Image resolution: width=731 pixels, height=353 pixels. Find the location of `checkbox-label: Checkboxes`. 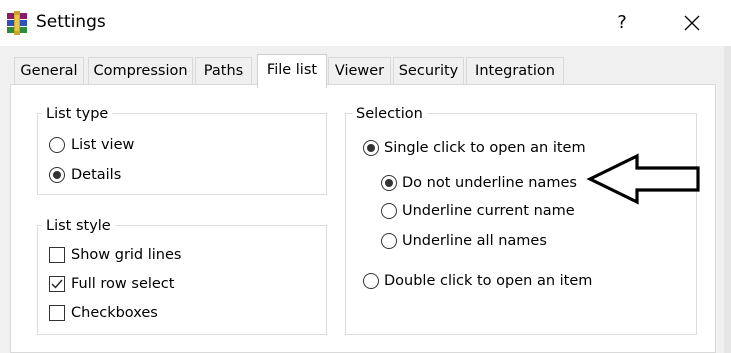

checkbox-label: Checkboxes is located at coordinates (114, 313).